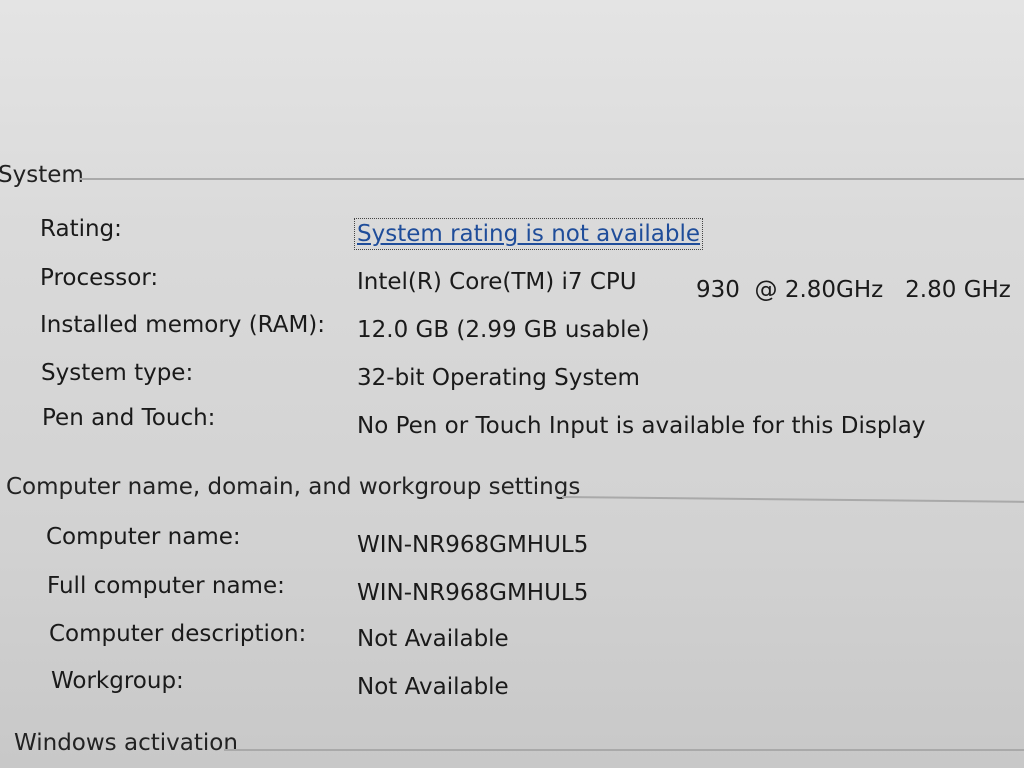 The height and width of the screenshot is (768, 1024). What do you see at coordinates (166, 586) in the screenshot?
I see `full-computer-name-label: Full computer name:` at bounding box center [166, 586].